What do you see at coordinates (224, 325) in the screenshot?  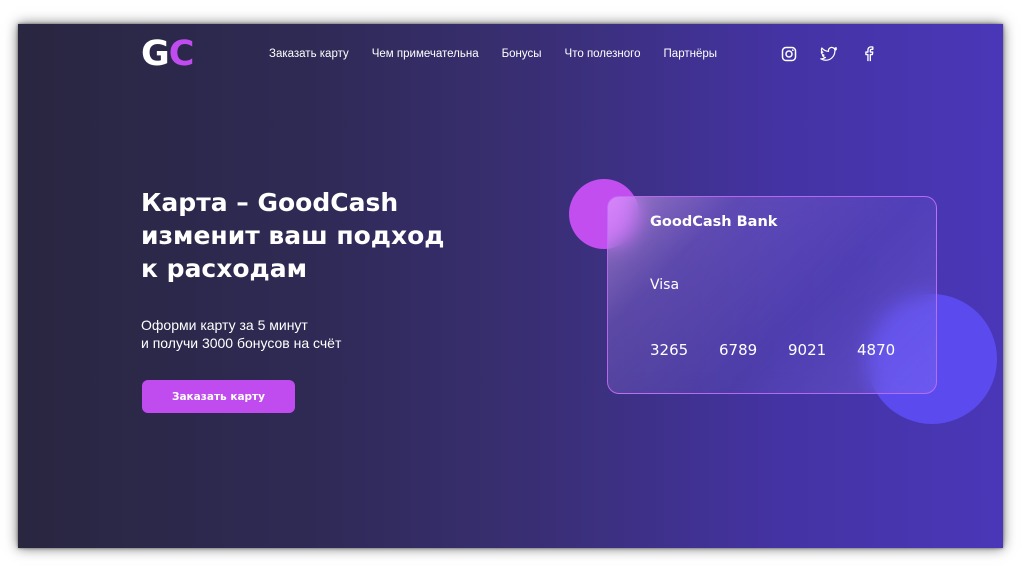 I see `subtext-line: Оформи карту за 5 минут` at bounding box center [224, 325].